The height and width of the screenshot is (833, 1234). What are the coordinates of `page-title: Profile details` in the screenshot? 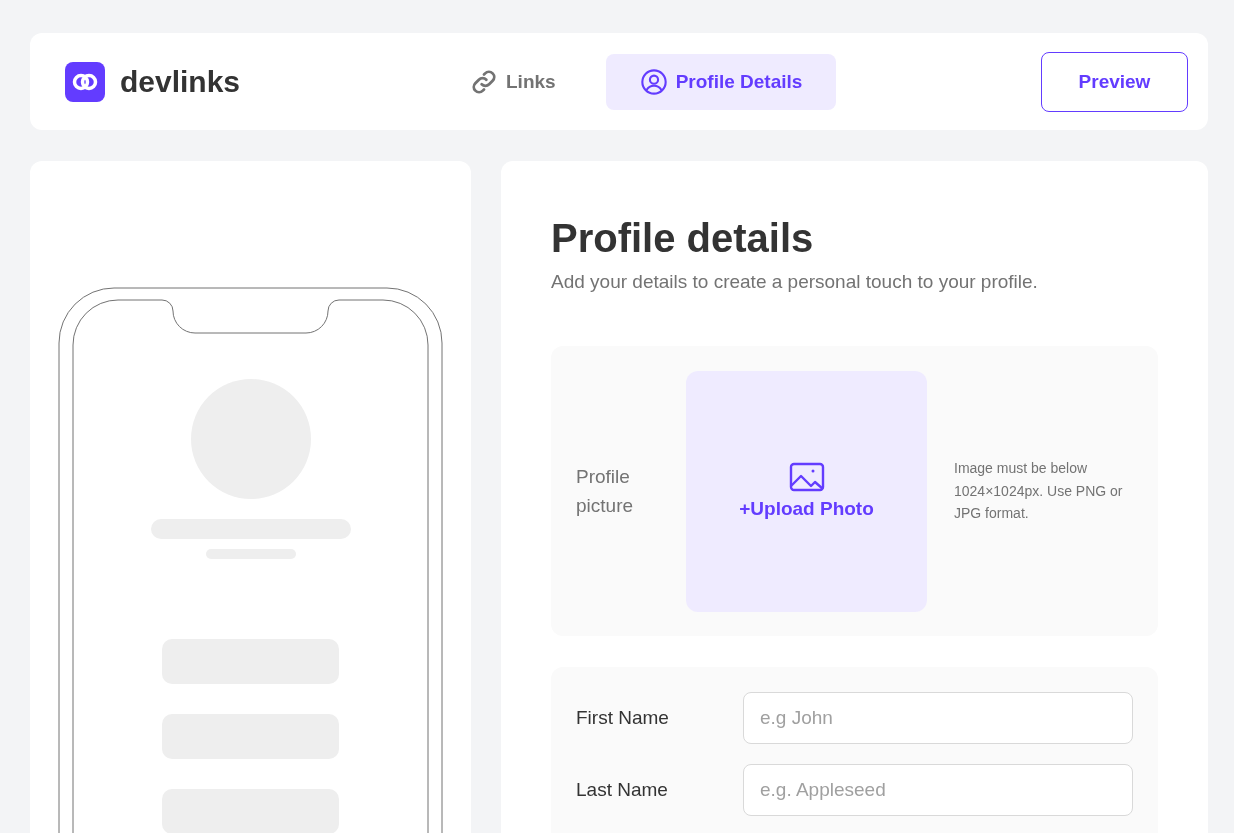 It's located at (683, 238).